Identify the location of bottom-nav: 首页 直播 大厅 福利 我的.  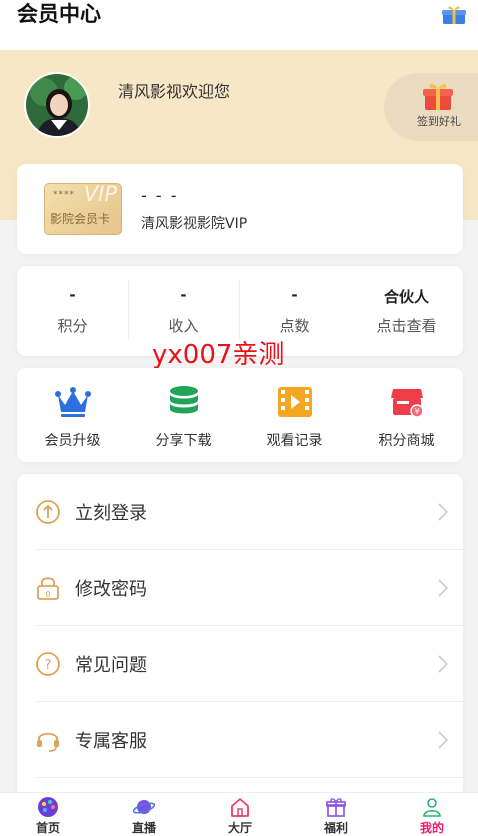
(239, 814).